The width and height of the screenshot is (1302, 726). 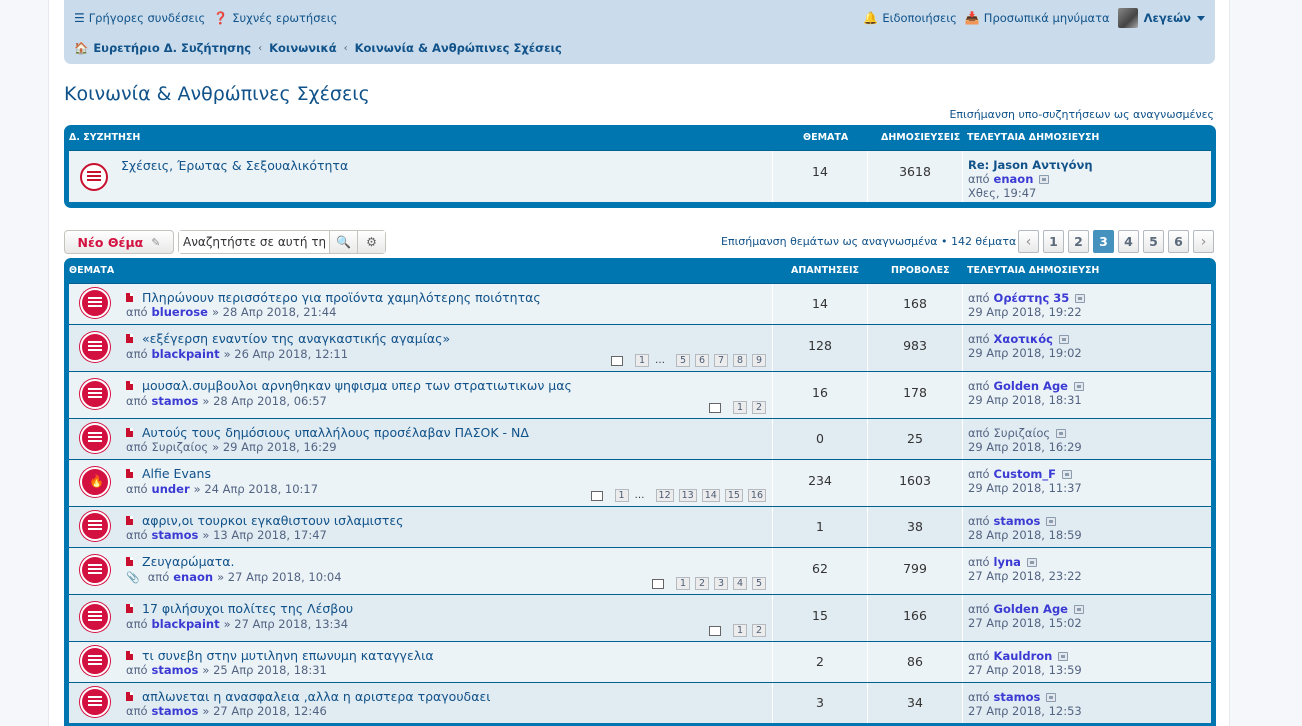 What do you see at coordinates (1030, 165) in the screenshot?
I see `forum-last-post-title: Re: Jason Αντιγόνη` at bounding box center [1030, 165].